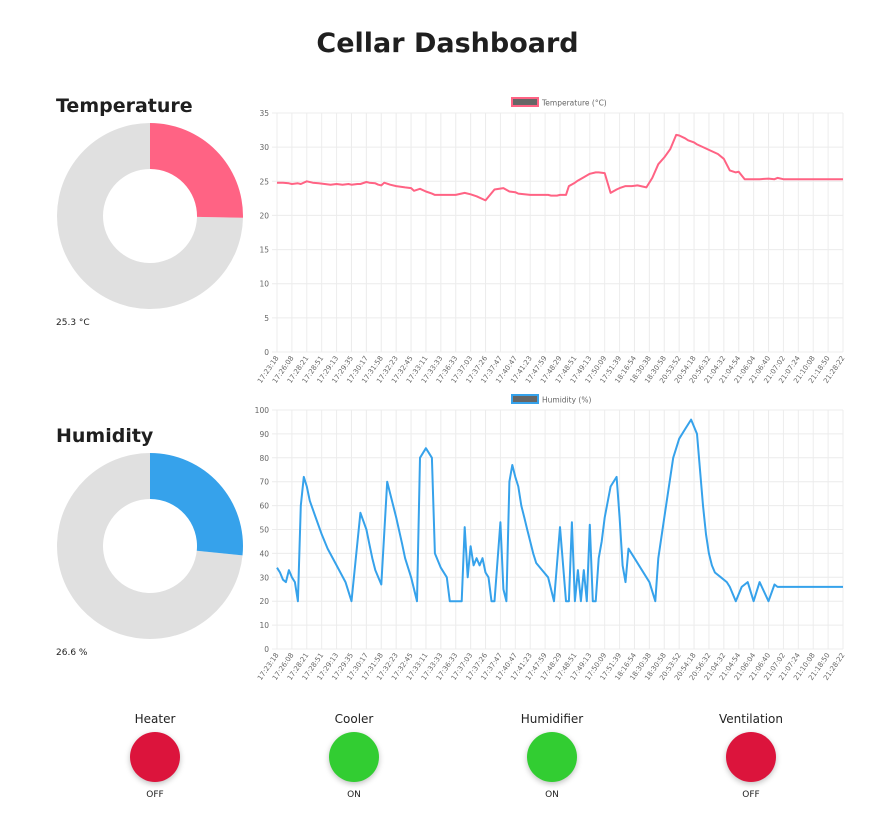  Describe the element at coordinates (566, 400) in the screenshot. I see `humidity-chart-legend-label: Humidity (%)` at that location.